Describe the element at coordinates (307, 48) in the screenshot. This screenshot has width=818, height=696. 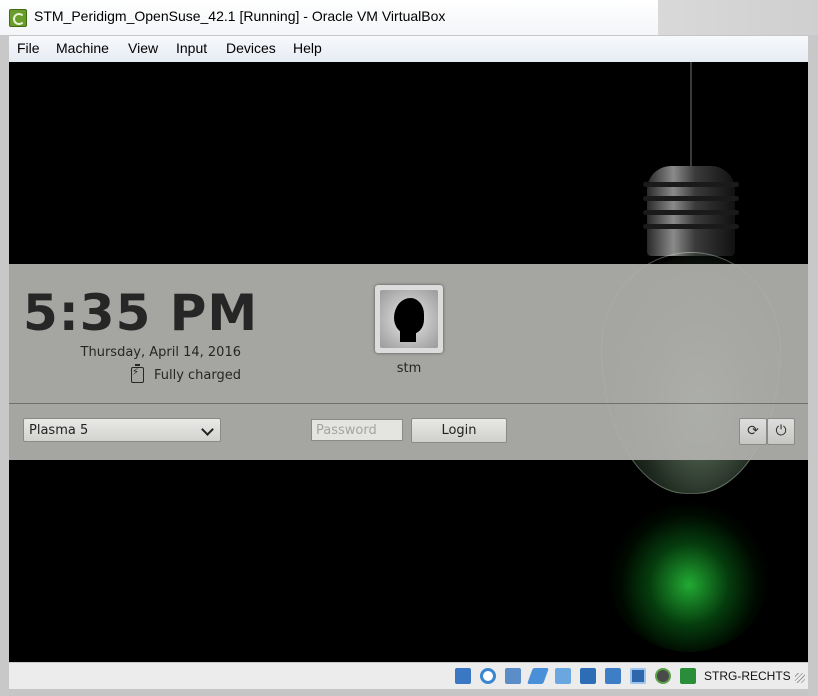
I see `menu-help: Help` at that location.